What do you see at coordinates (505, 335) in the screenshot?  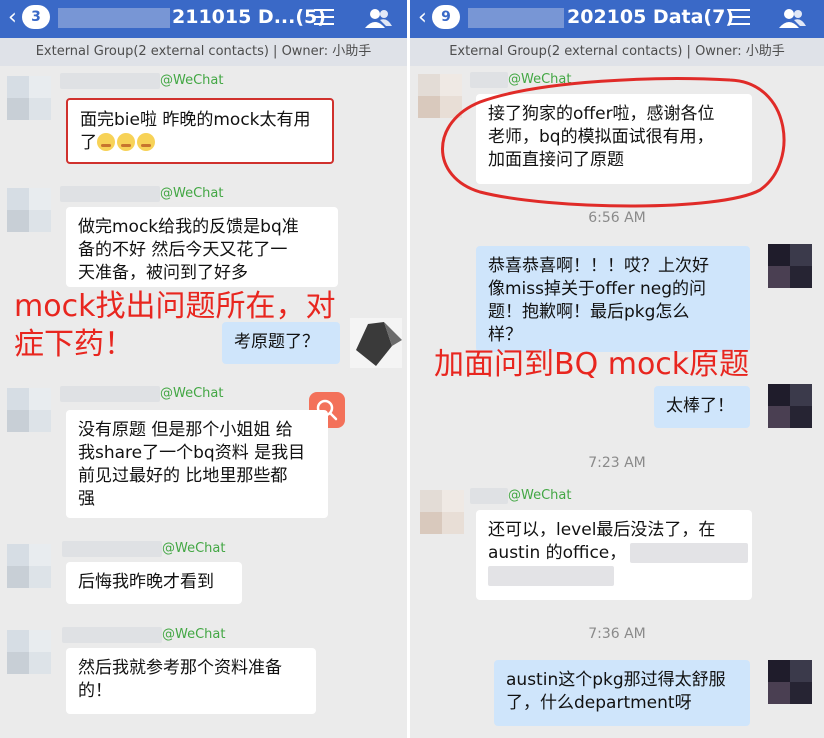 I see `message-line: 样？` at bounding box center [505, 335].